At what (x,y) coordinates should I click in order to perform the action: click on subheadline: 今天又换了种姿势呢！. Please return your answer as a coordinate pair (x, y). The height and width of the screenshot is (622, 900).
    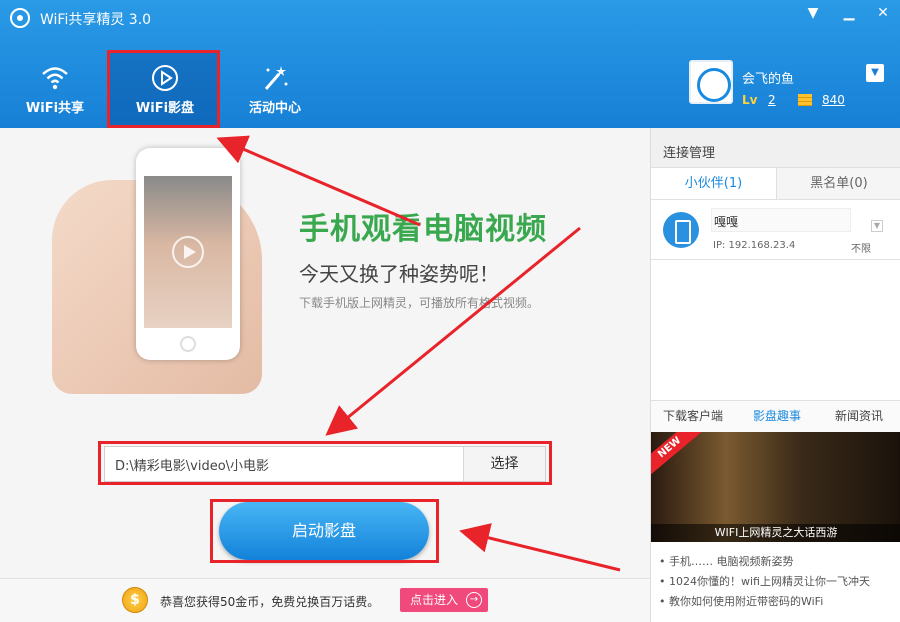
    Looking at the image, I should click on (399, 274).